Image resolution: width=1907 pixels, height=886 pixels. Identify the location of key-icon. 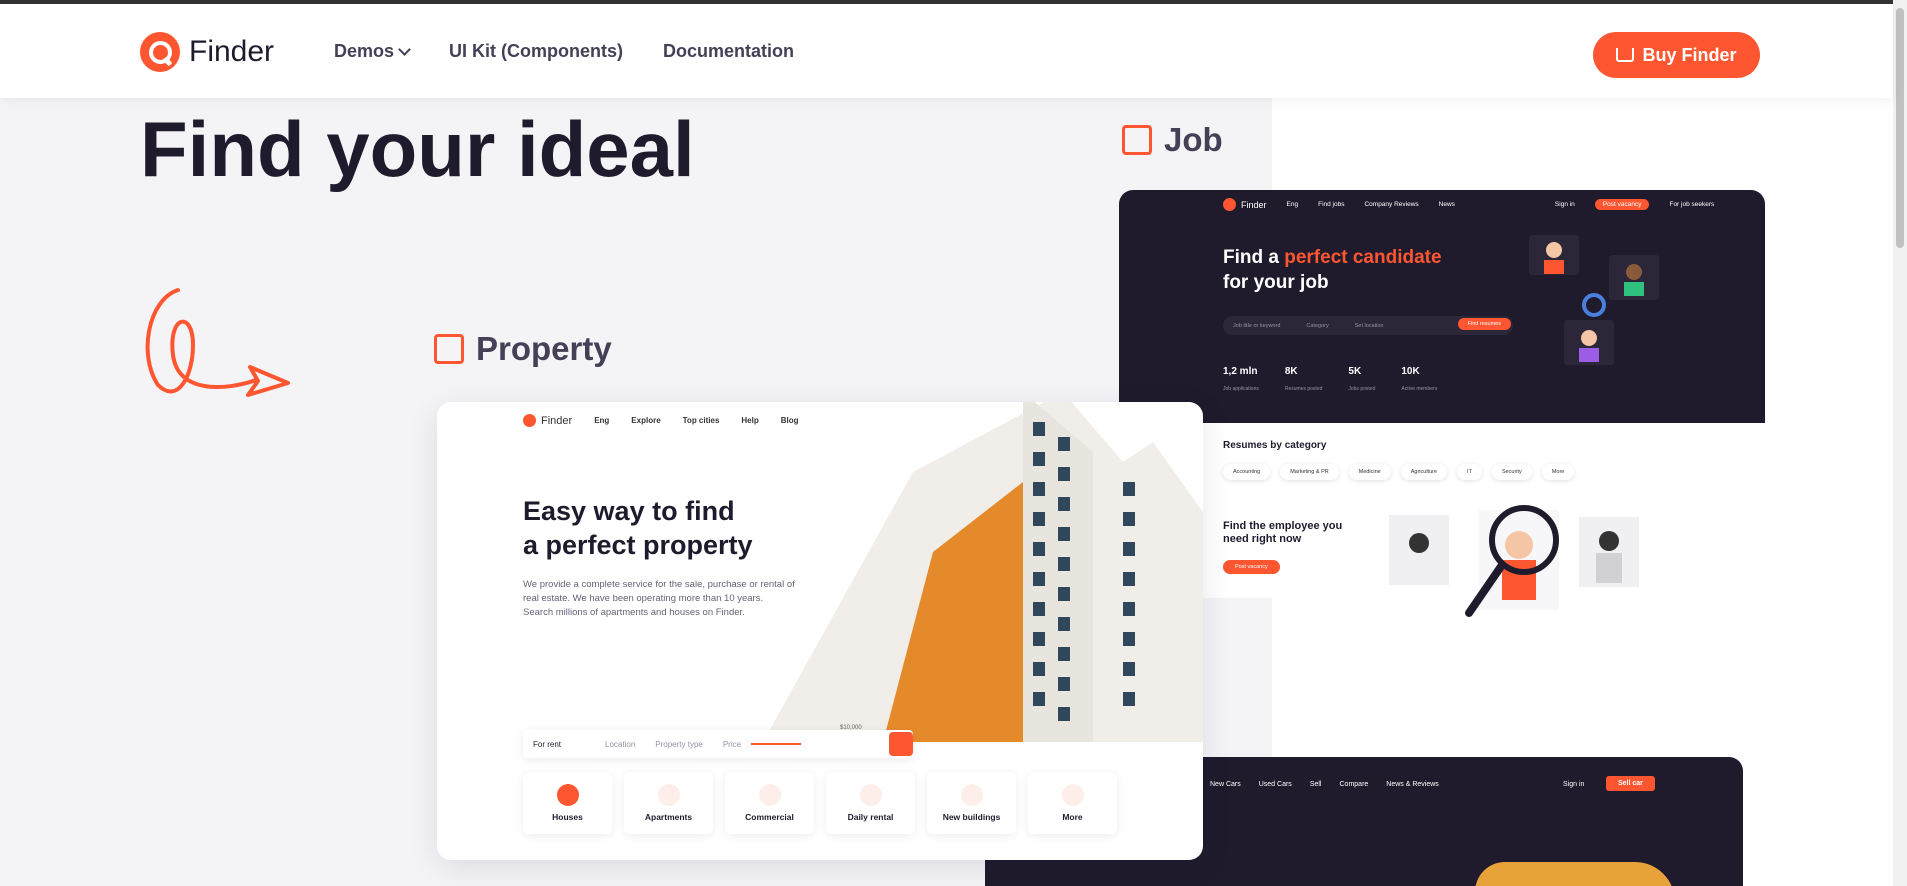
(971, 795).